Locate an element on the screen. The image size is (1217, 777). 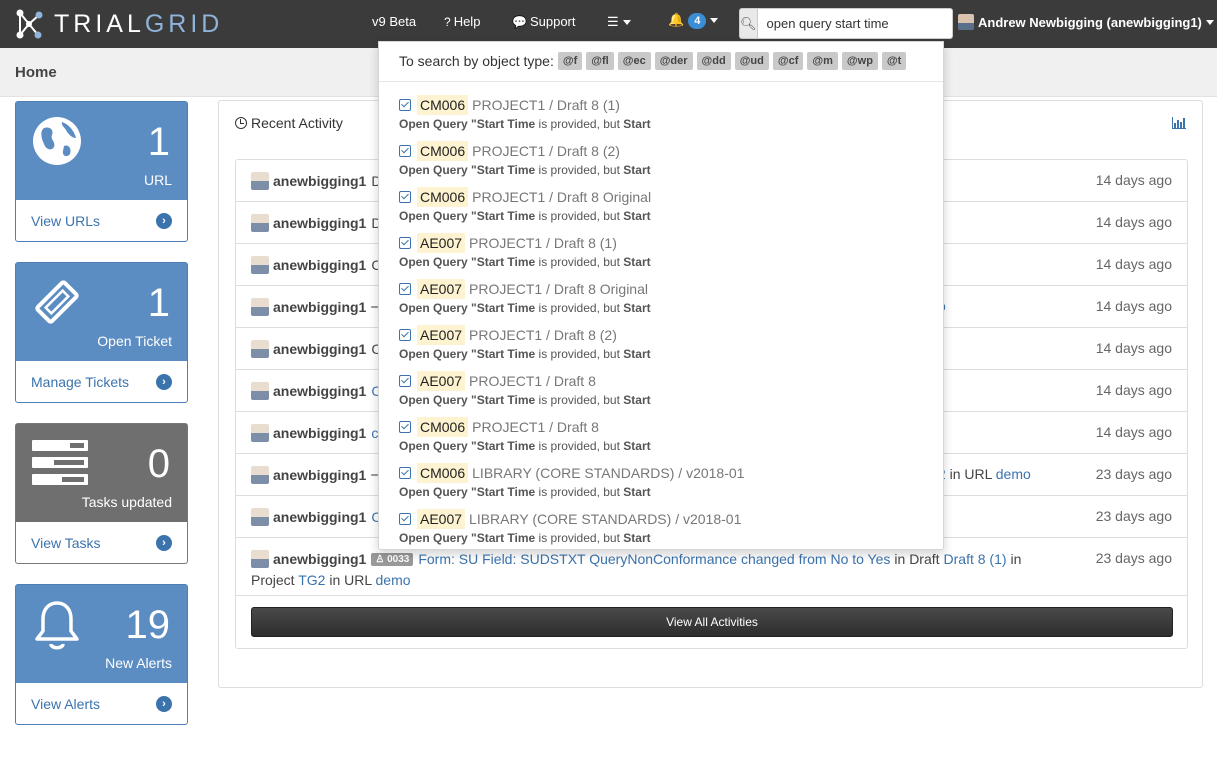
notifications-toggle: 🔔 4 is located at coordinates (693, 20).